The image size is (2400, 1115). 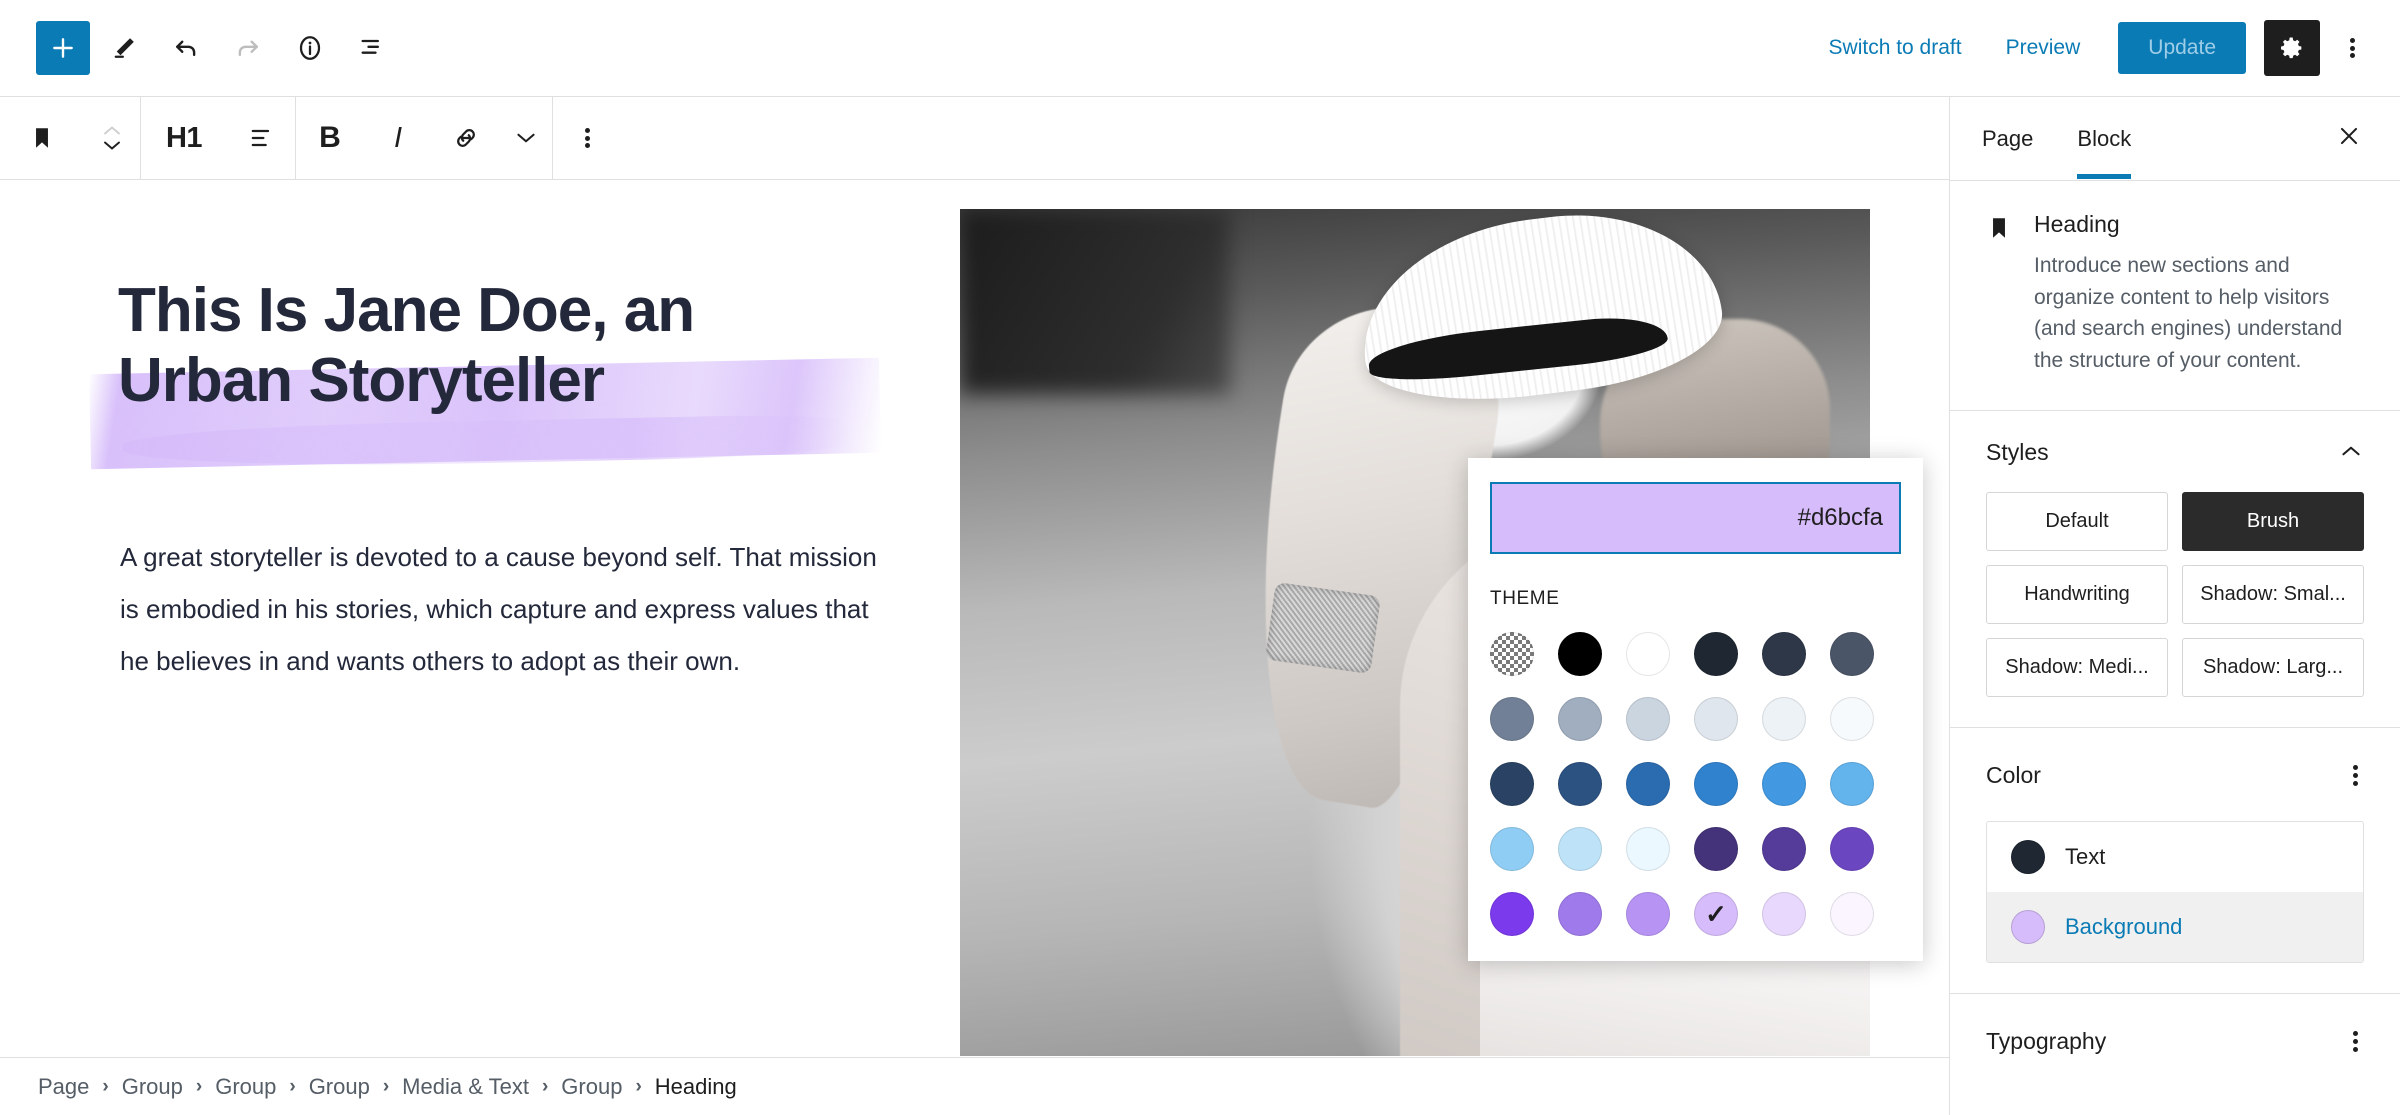 I want to click on pencil-icon, so click(x=124, y=48).